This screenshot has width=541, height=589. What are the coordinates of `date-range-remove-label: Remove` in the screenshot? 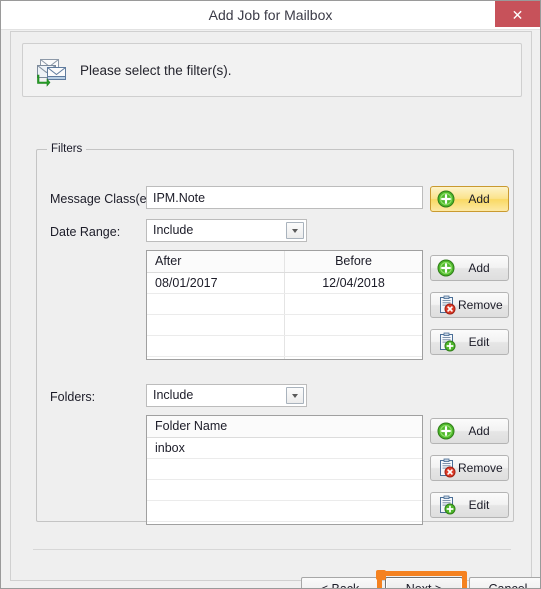 It's located at (480, 305).